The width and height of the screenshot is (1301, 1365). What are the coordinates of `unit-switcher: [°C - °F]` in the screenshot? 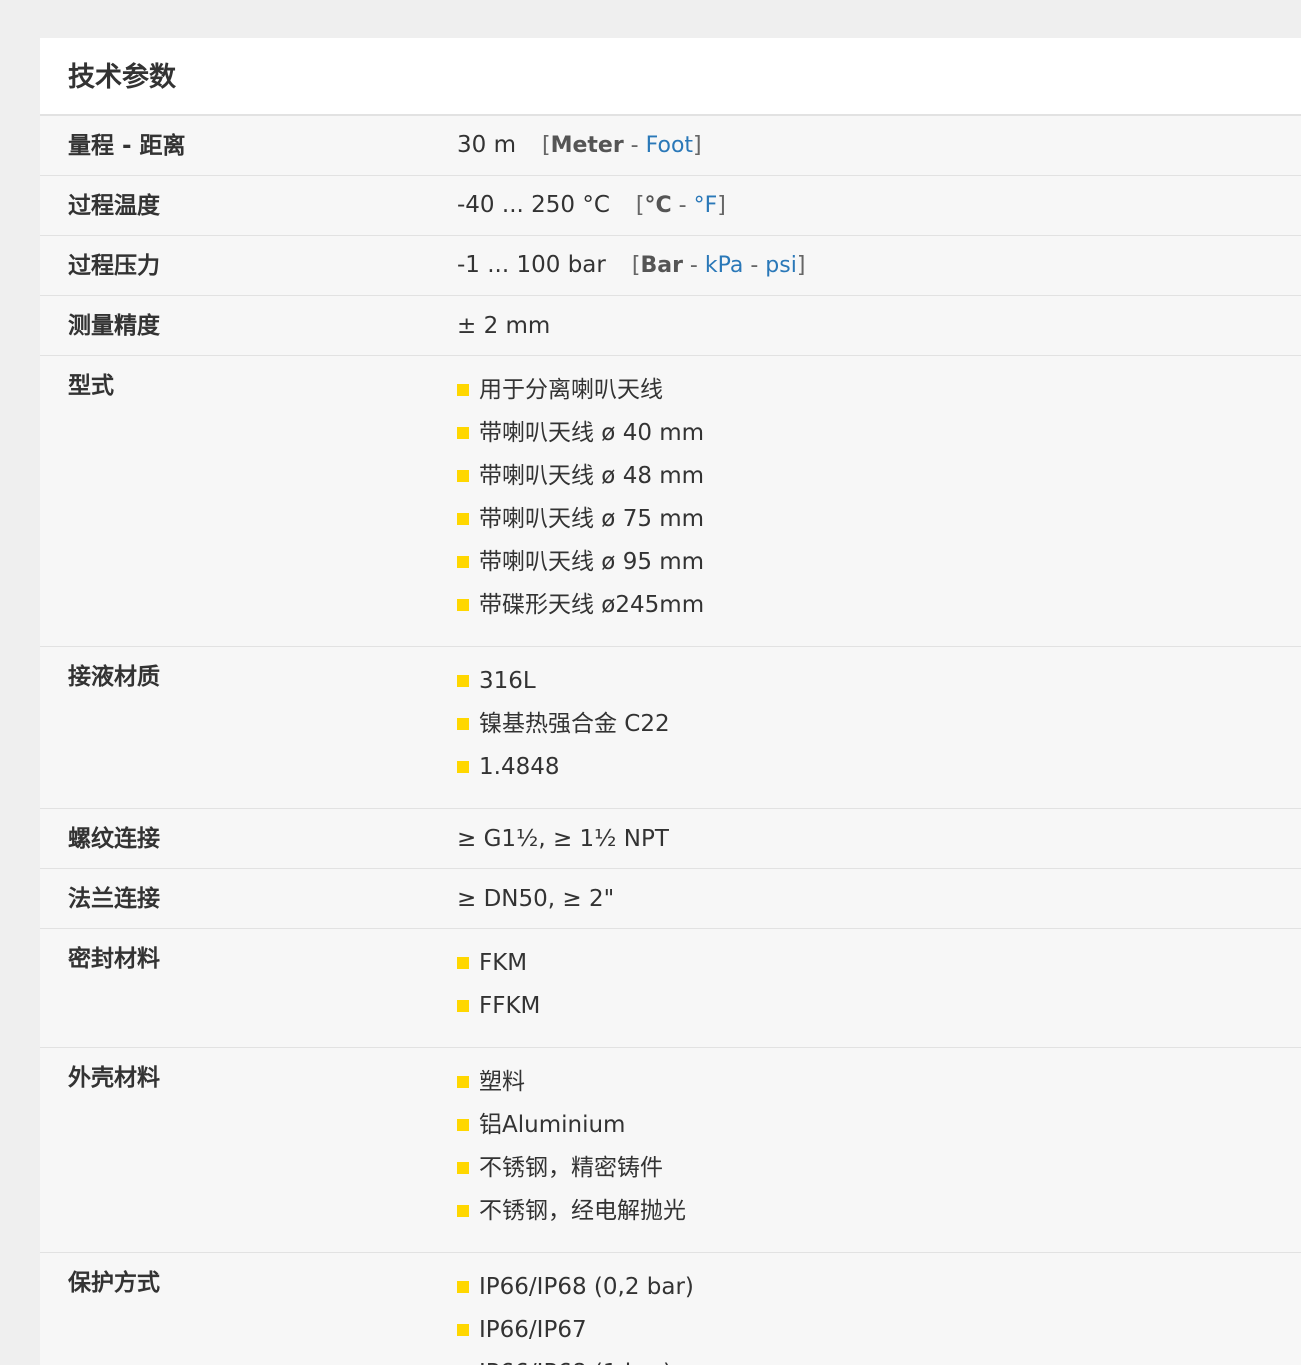 It's located at (681, 206).